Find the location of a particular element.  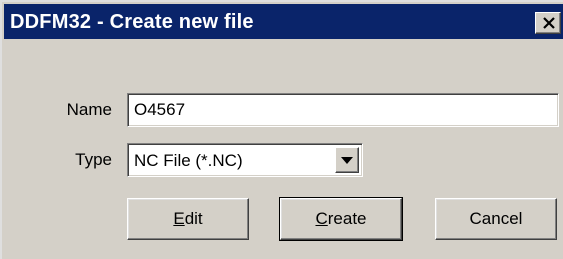

name-input is located at coordinates (343, 110).